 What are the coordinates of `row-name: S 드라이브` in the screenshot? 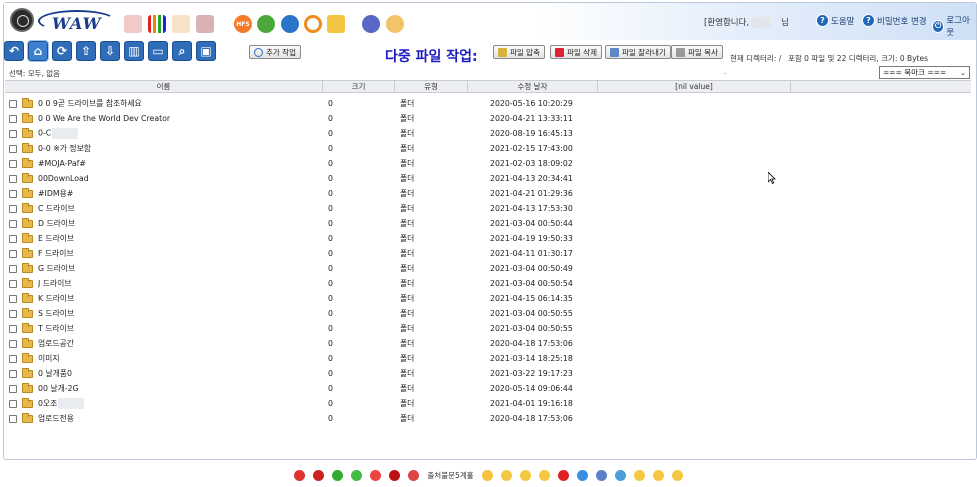 It's located at (183, 313).